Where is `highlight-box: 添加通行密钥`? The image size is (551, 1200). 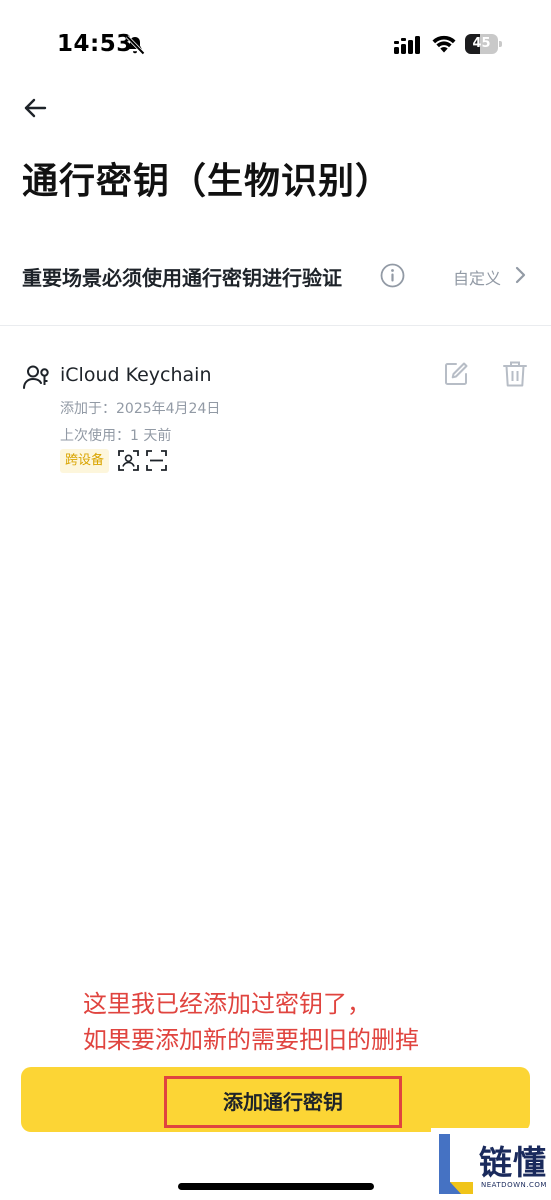 highlight-box: 添加通行密钥 is located at coordinates (283, 1102).